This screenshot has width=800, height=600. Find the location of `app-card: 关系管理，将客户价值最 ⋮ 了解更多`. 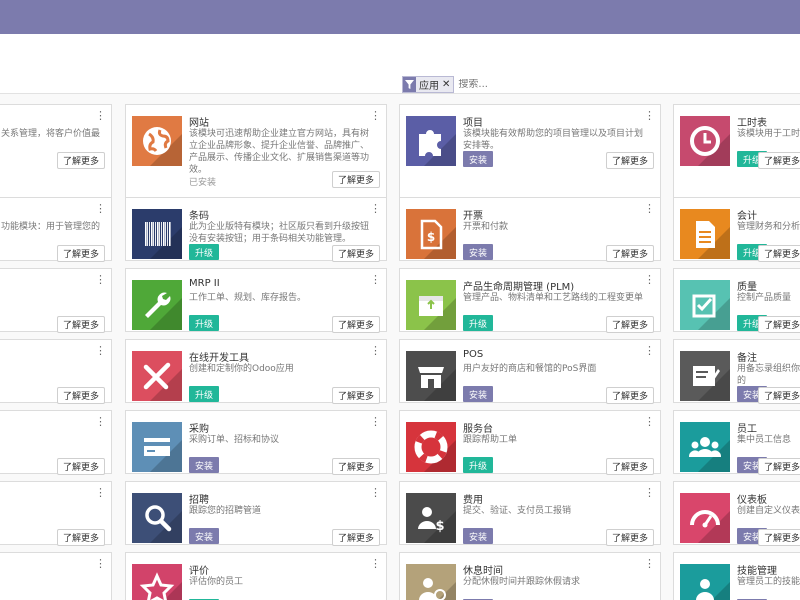

app-card: 关系管理，将客户价值最 ⋮ 了解更多 is located at coordinates (56, 152).